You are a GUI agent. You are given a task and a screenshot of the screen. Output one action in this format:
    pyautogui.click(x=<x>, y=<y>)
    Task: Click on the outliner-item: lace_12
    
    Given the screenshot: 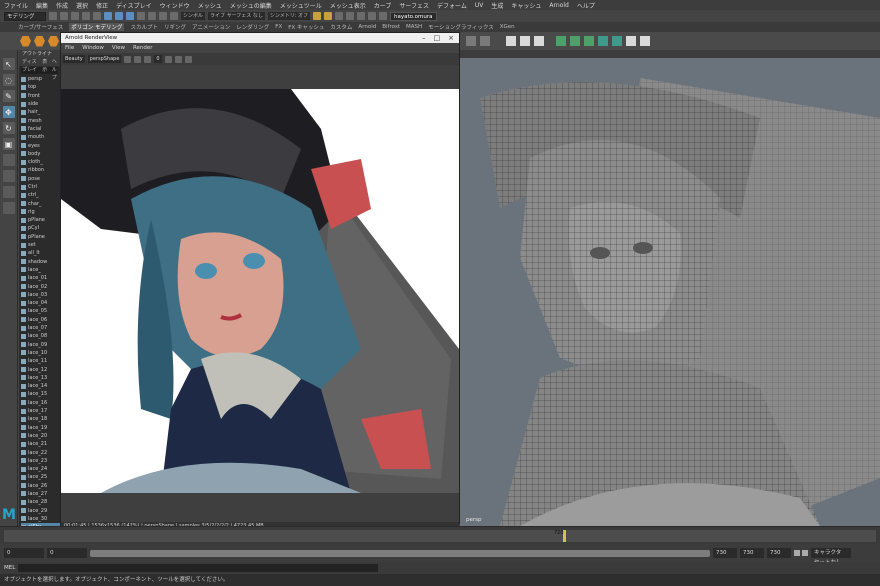 What is the action you would take?
    pyautogui.click(x=40, y=369)
    